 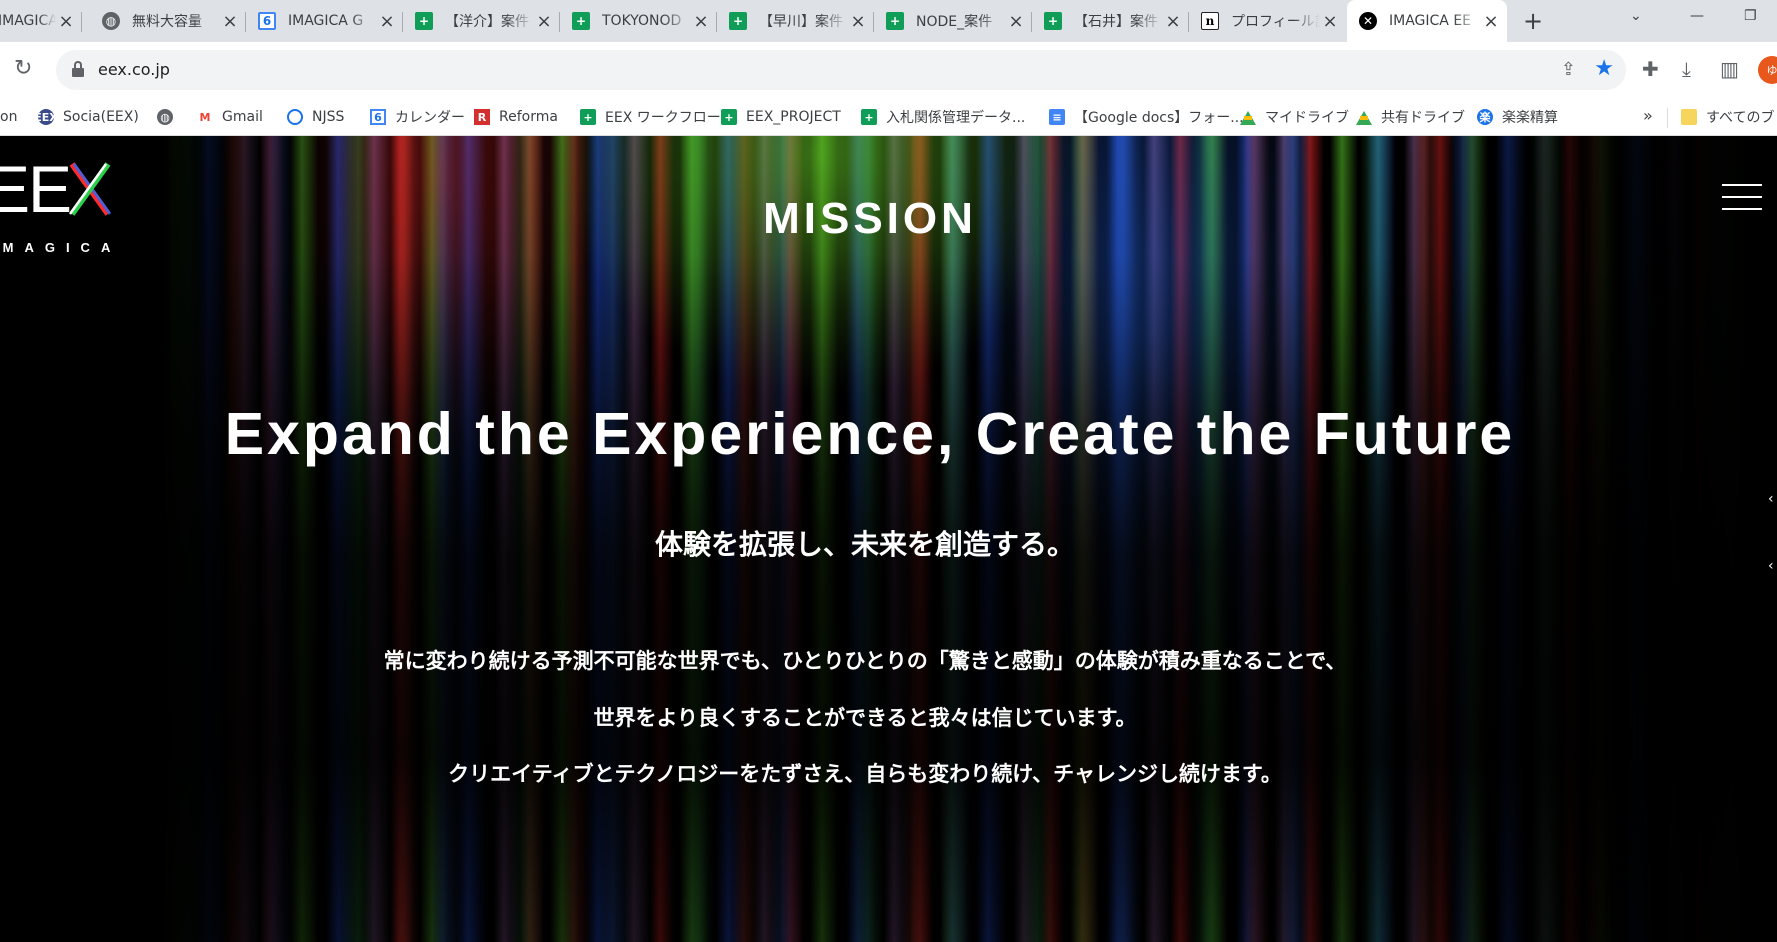 I want to click on browser-tab: 6 IMAGICA G ×, so click(x=324, y=21).